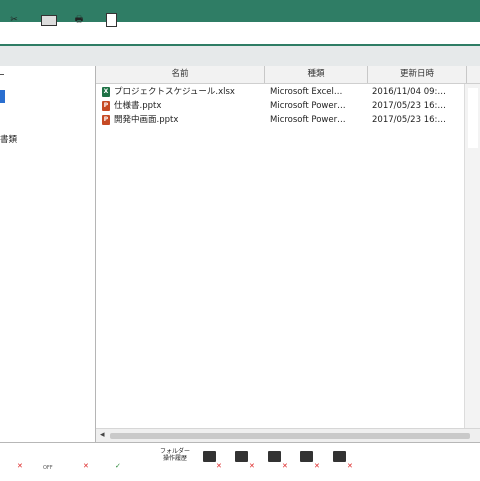 This screenshot has height=481, width=480. What do you see at coordinates (274, 456) in the screenshot?
I see `copy-icon` at bounding box center [274, 456].